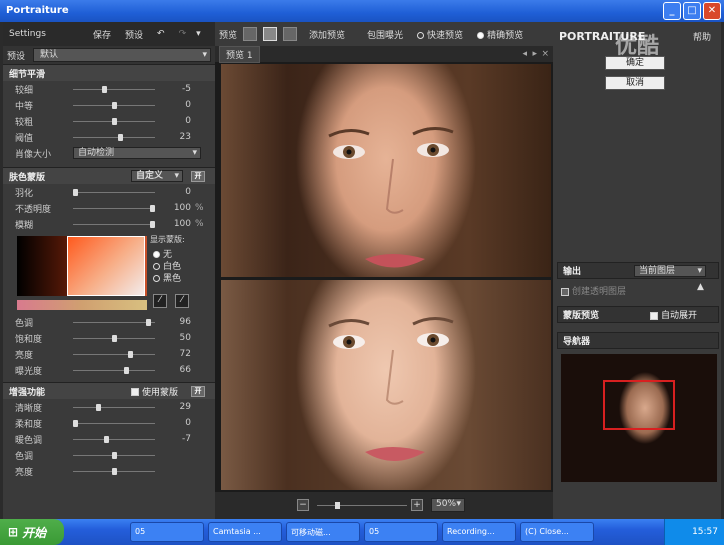  What do you see at coordinates (250, 34) in the screenshot?
I see `single-view-icon` at bounding box center [250, 34].